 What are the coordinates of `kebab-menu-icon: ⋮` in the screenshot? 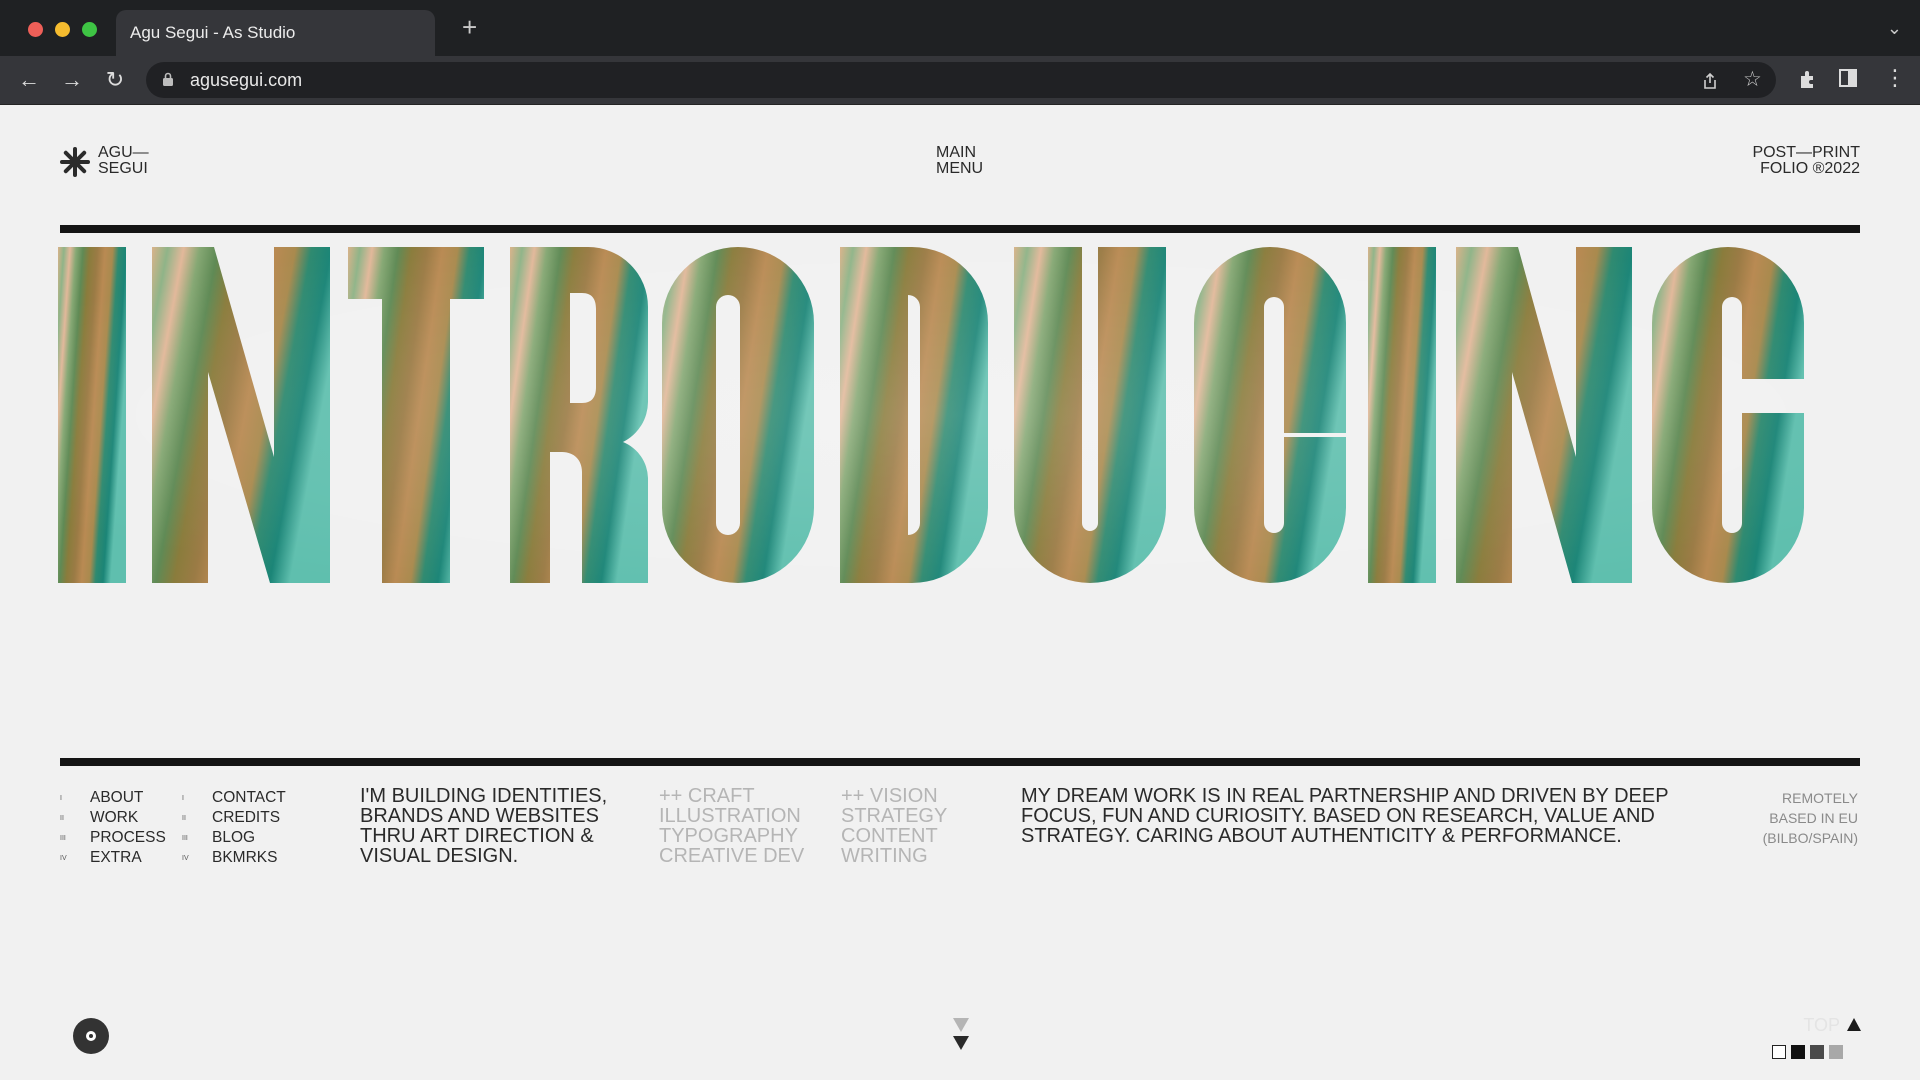 It's located at (1895, 78).